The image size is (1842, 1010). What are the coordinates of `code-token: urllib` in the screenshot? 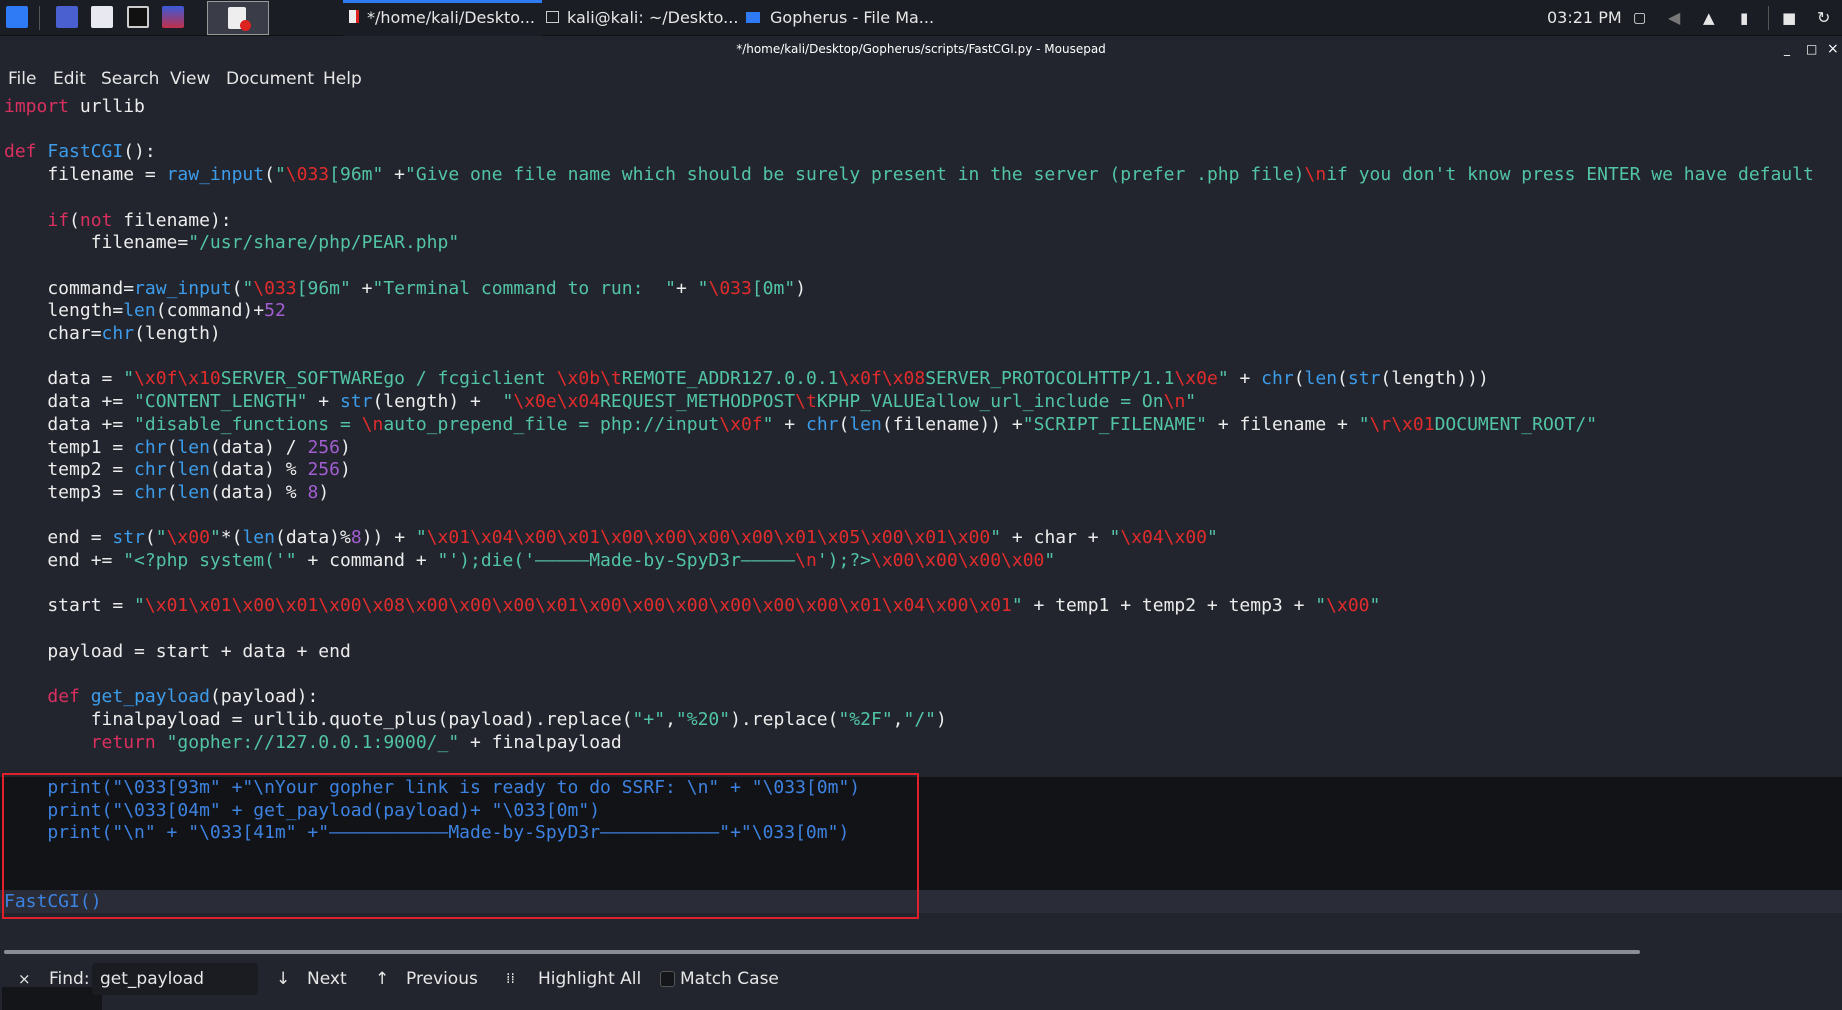 It's located at (107, 106).